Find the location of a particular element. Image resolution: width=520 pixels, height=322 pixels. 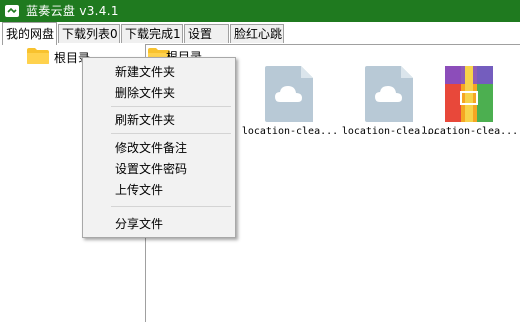

menu-item-share-file: 分享文件 is located at coordinates (139, 224).